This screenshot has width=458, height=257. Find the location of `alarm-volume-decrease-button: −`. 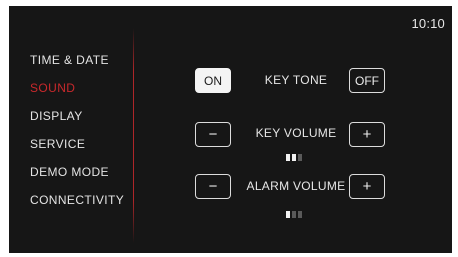

alarm-volume-decrease-button: − is located at coordinates (213, 186).